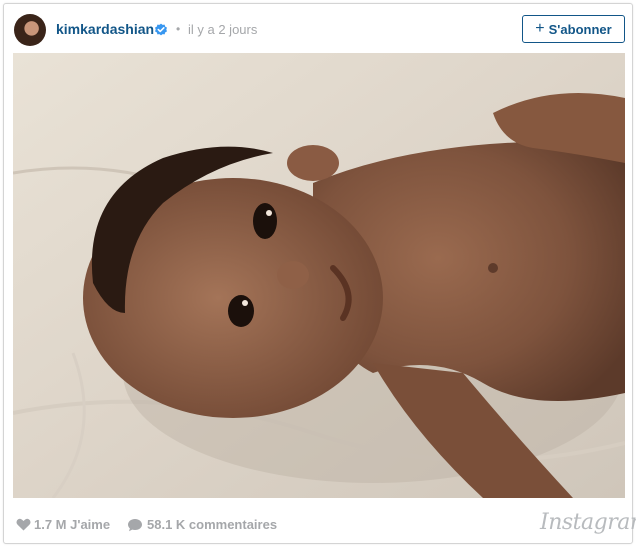 Image resolution: width=636 pixels, height=547 pixels. I want to click on comment-bubble-icon, so click(135, 525).